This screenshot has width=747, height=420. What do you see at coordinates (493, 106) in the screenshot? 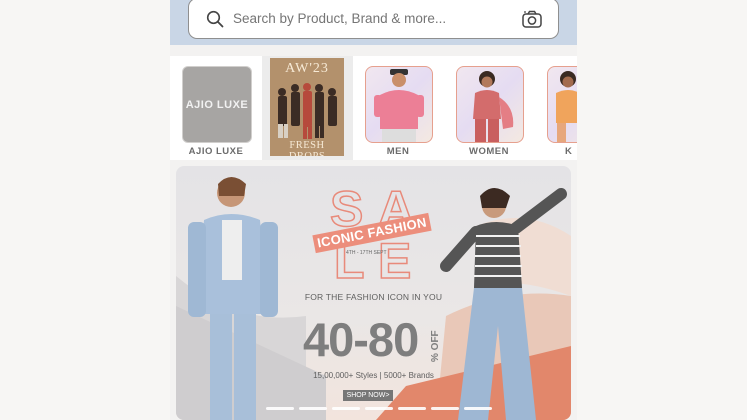
I see `woman-in-red-outfit-illustration` at bounding box center [493, 106].